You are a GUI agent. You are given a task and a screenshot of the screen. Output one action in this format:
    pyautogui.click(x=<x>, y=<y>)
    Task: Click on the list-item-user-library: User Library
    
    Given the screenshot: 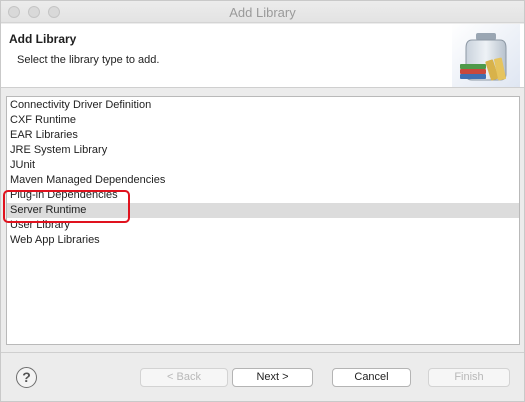 What is the action you would take?
    pyautogui.click(x=263, y=225)
    